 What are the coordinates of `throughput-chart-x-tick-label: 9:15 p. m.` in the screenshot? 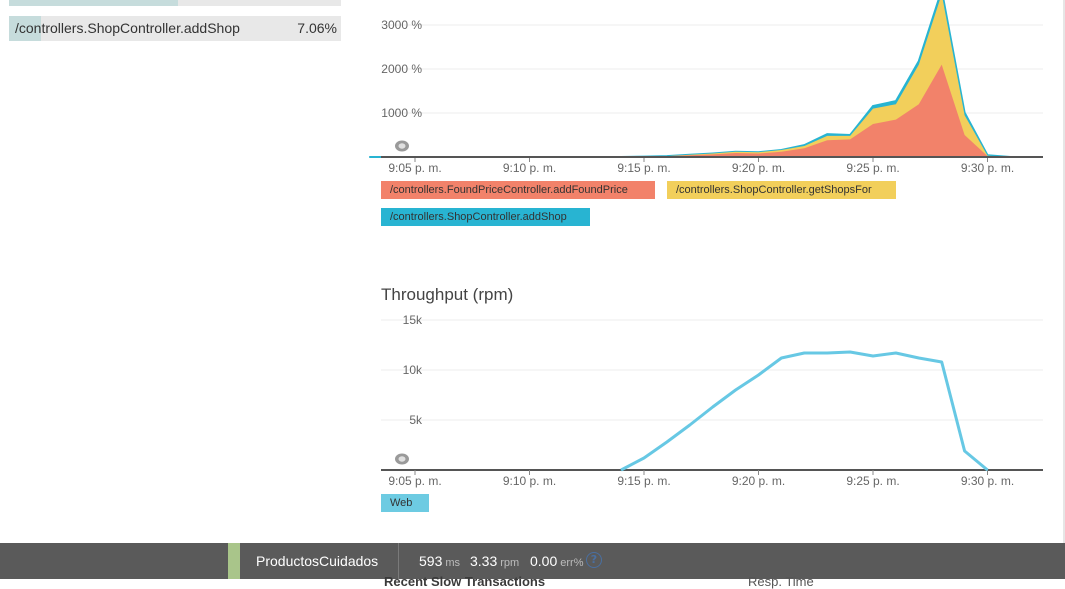 It's located at (643, 481).